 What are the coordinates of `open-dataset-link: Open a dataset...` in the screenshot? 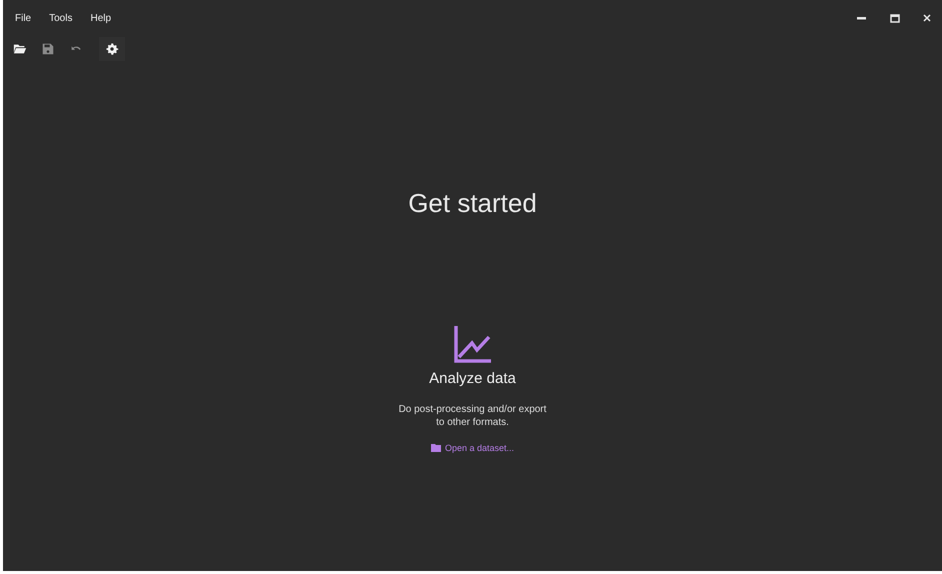 It's located at (472, 448).